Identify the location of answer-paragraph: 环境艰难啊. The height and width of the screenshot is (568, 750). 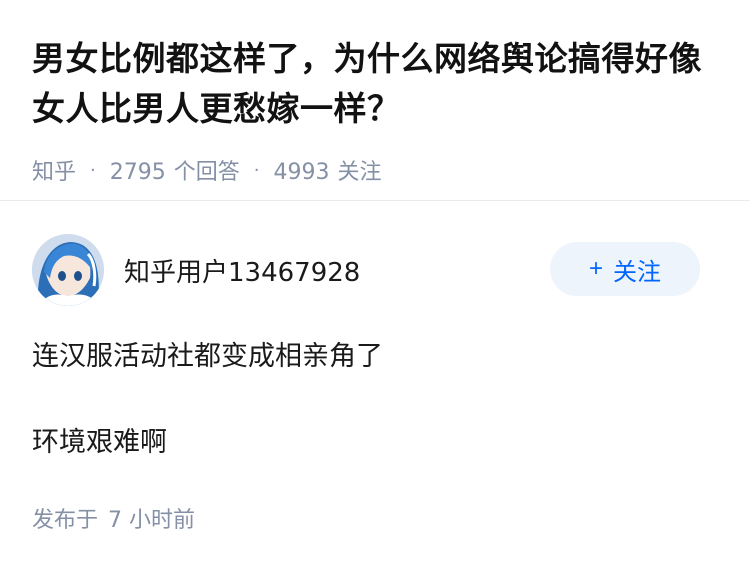
(99, 442).